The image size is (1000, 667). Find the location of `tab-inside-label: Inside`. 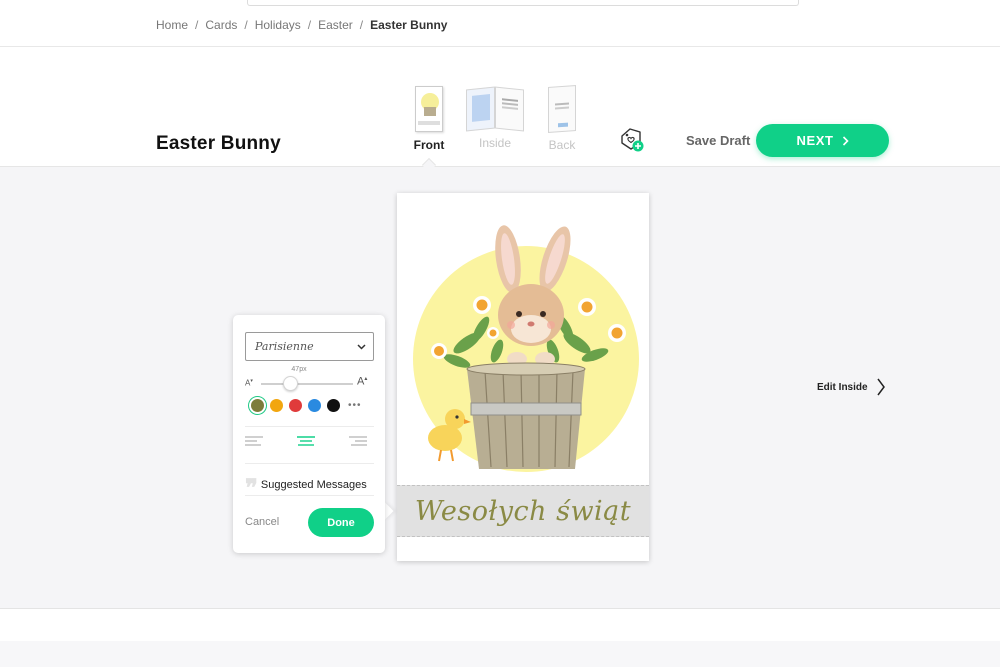

tab-inside-label: Inside is located at coordinates (495, 143).